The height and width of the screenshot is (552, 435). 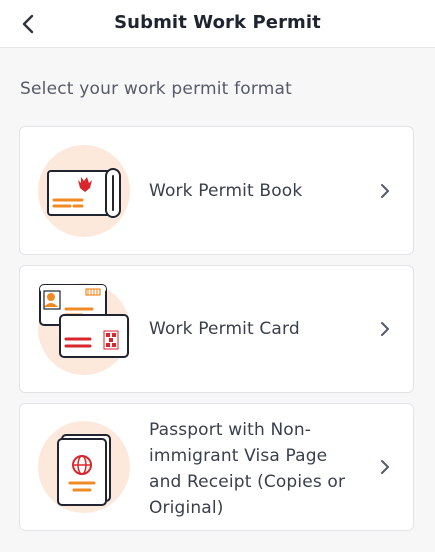 I want to click on app-header: Submit Work Permit, so click(x=217, y=24).